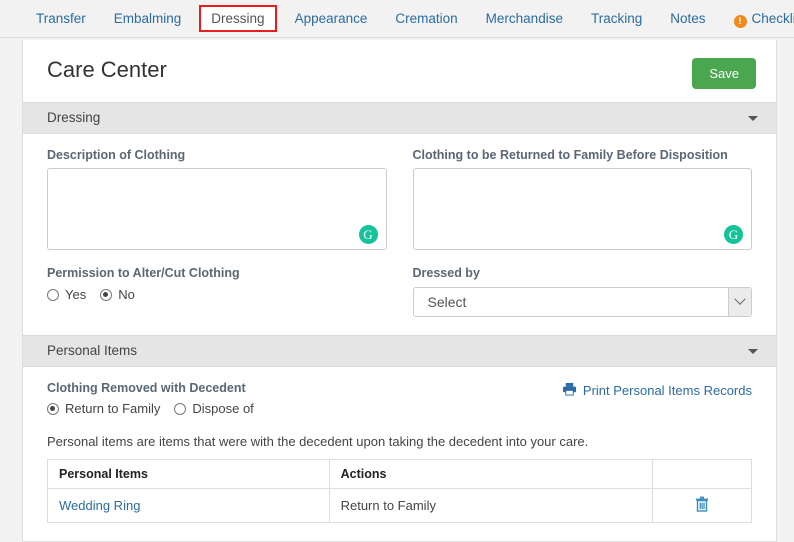  I want to click on radio-return-to-family: Return to Family, so click(103, 408).